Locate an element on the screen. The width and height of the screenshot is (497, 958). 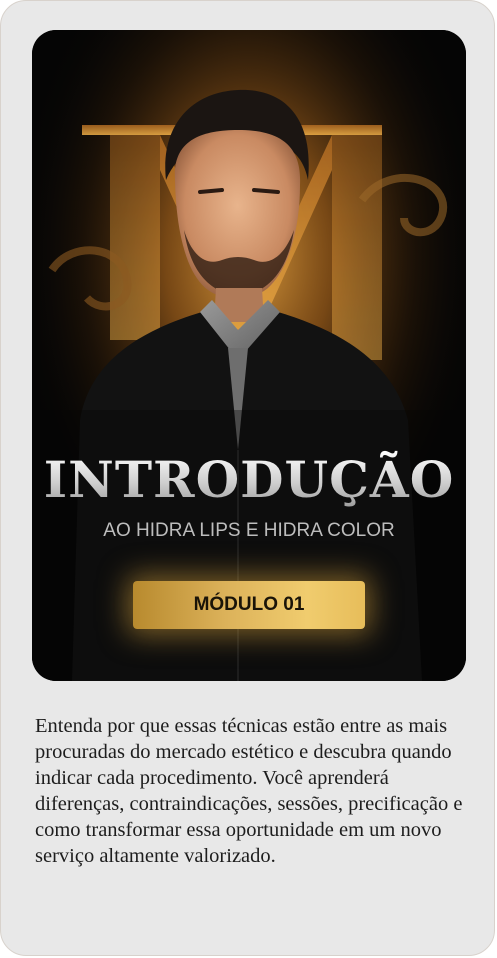
module-subtitle: AO HIDRA LIPS E HIDRA COLOR is located at coordinates (249, 530).